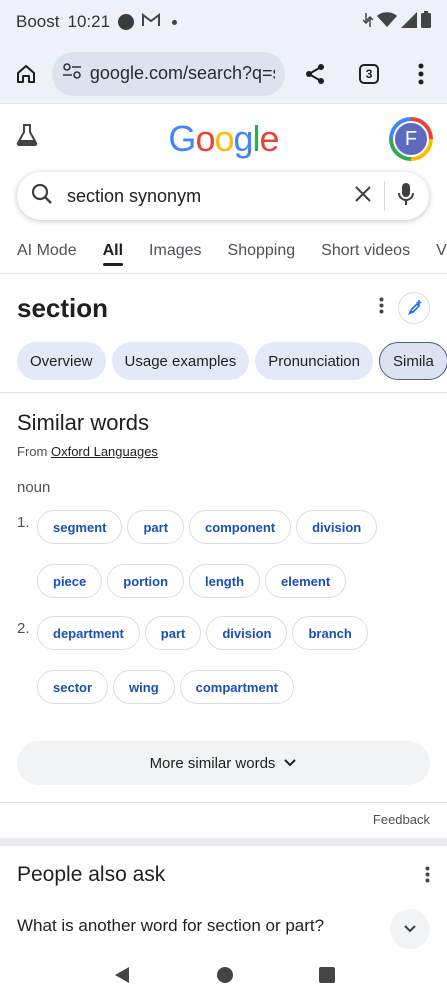  Describe the element at coordinates (89, 21) in the screenshot. I see `status-time: 10:21` at that location.